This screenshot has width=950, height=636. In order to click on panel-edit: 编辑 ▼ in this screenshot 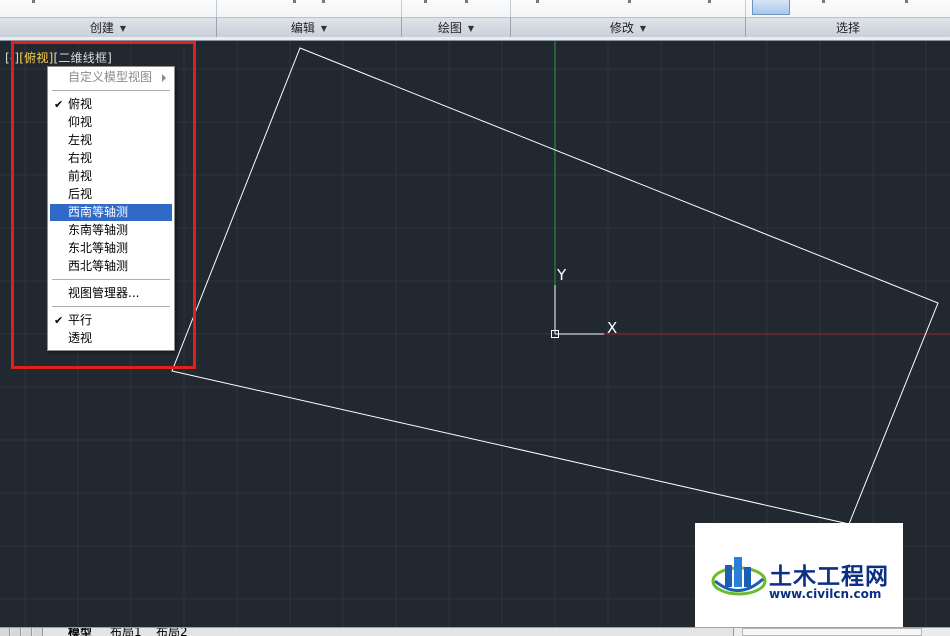, I will do `click(309, 27)`.